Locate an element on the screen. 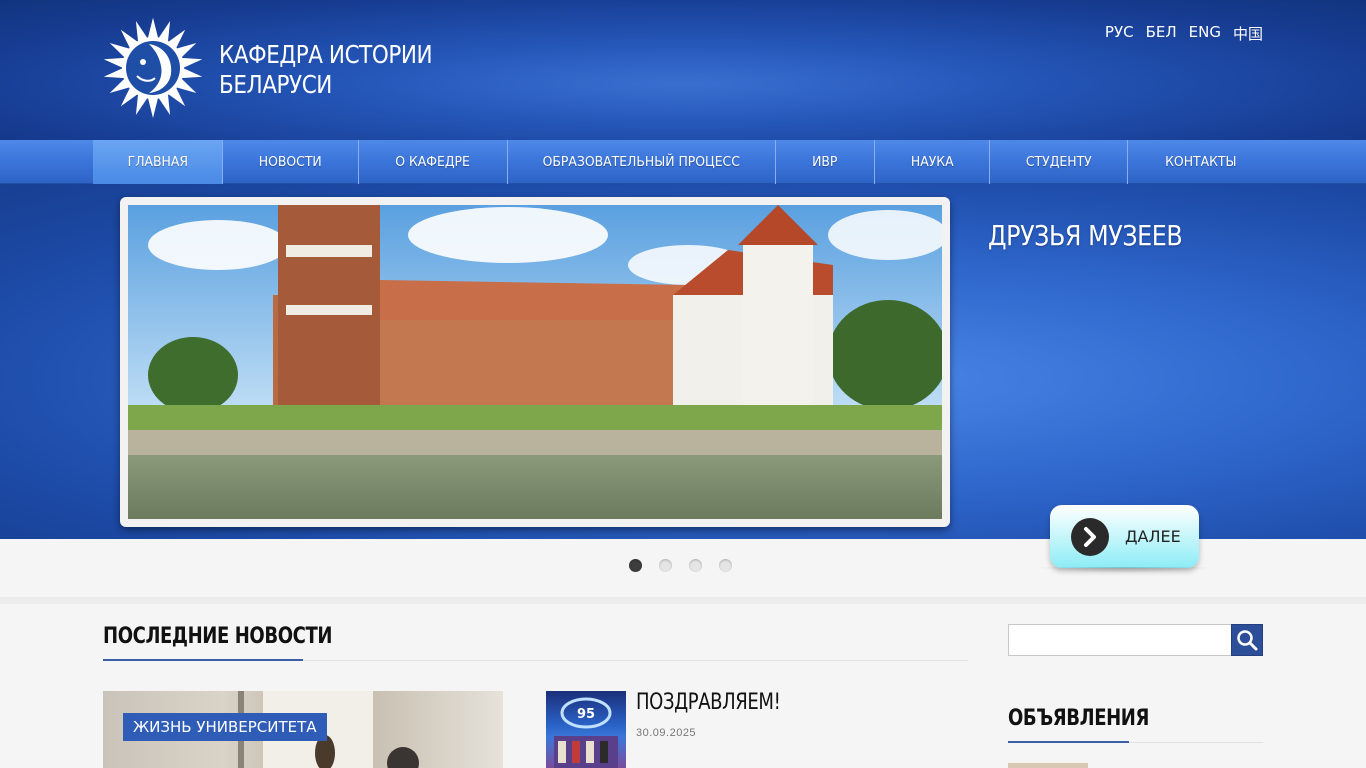 The width and height of the screenshot is (1366, 768). nav-label: О КАФЕДРЕ is located at coordinates (433, 162).